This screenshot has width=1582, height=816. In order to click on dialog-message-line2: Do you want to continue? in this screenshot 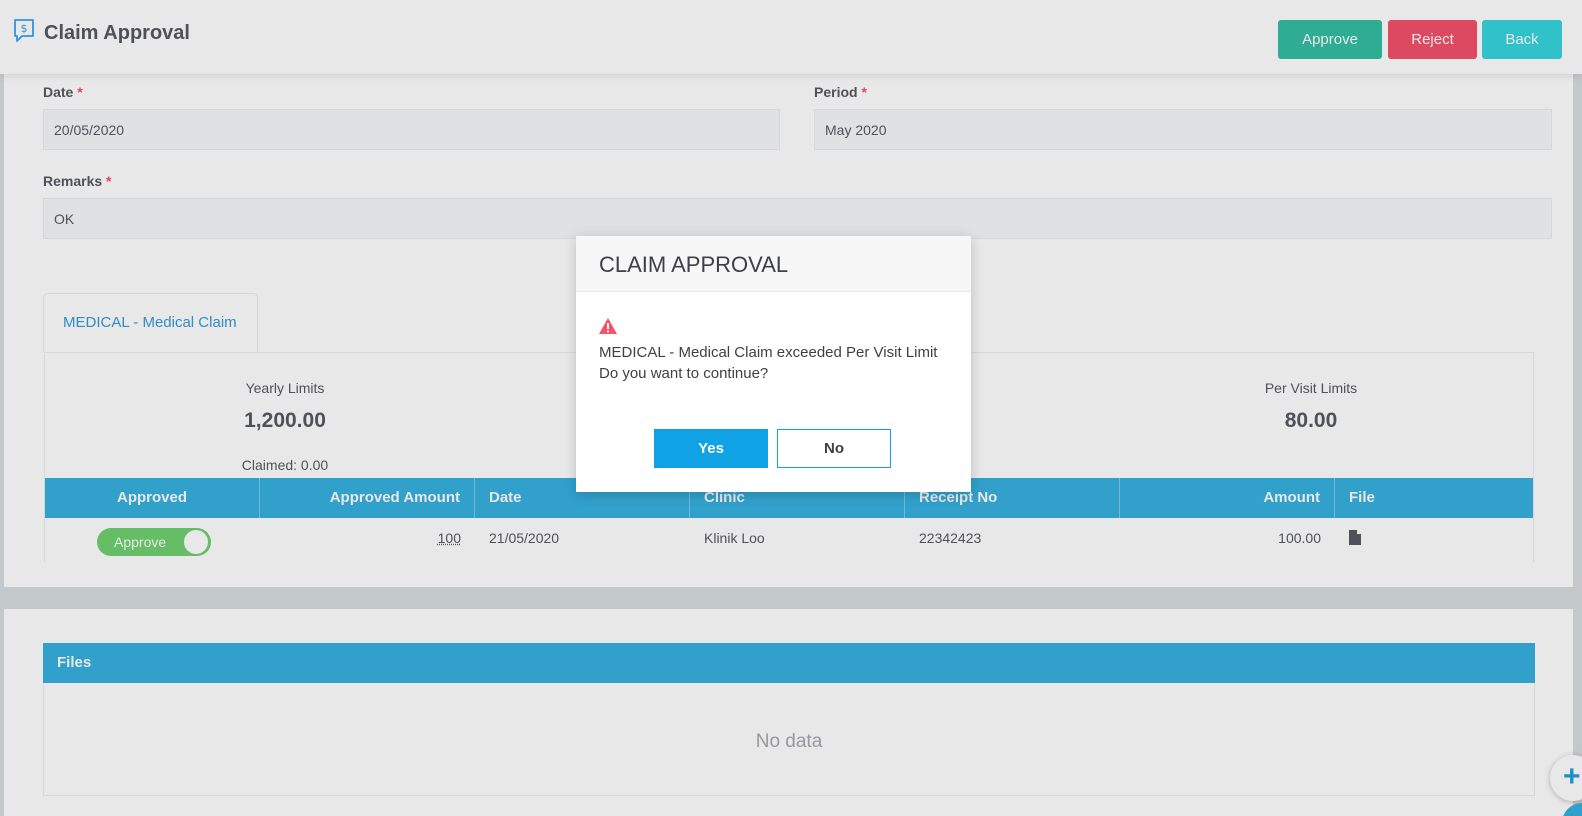, I will do `click(684, 373)`.